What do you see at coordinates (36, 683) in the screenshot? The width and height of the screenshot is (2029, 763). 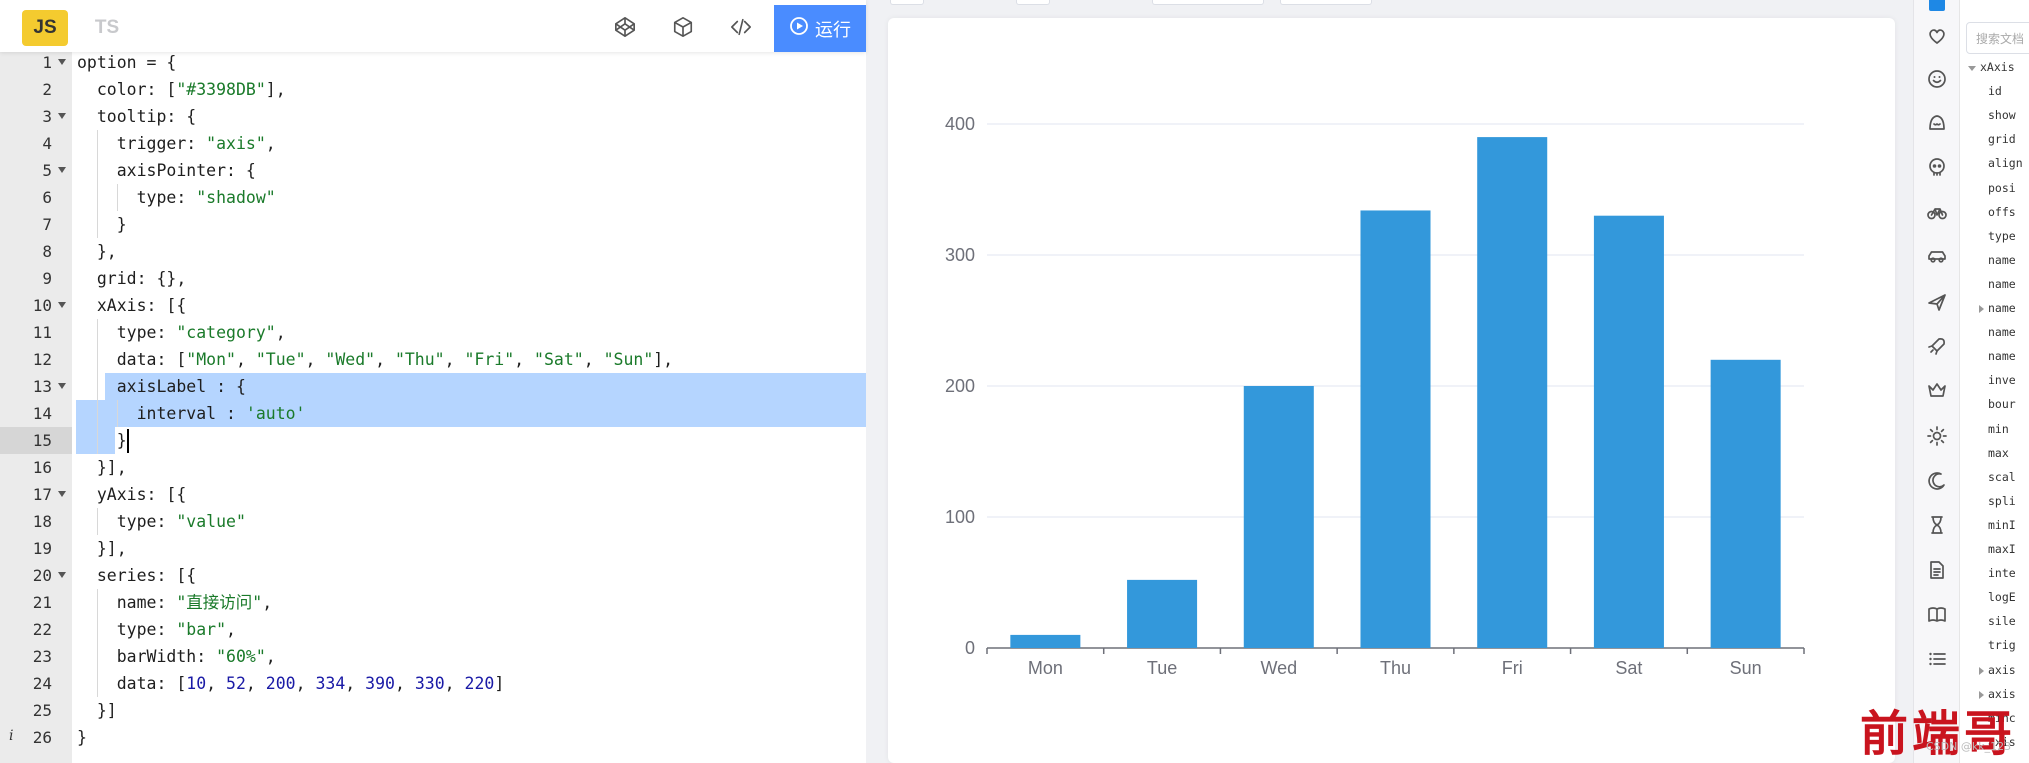 I see `gutter-line: 24` at bounding box center [36, 683].